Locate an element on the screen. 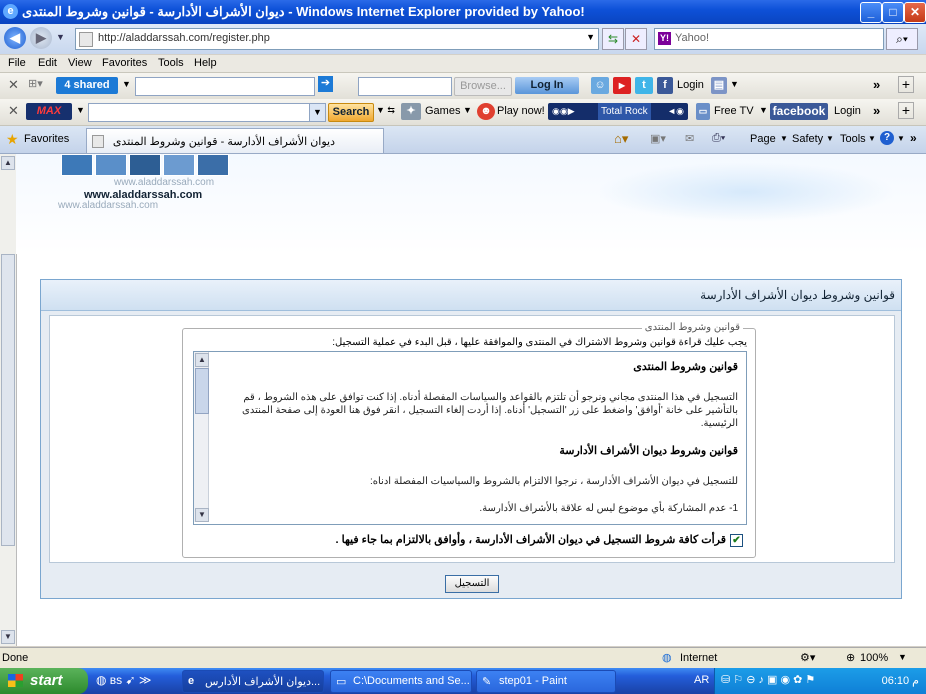 Image resolution: width=926 pixels, height=694 pixels. menu-file: File is located at coordinates (17, 63).